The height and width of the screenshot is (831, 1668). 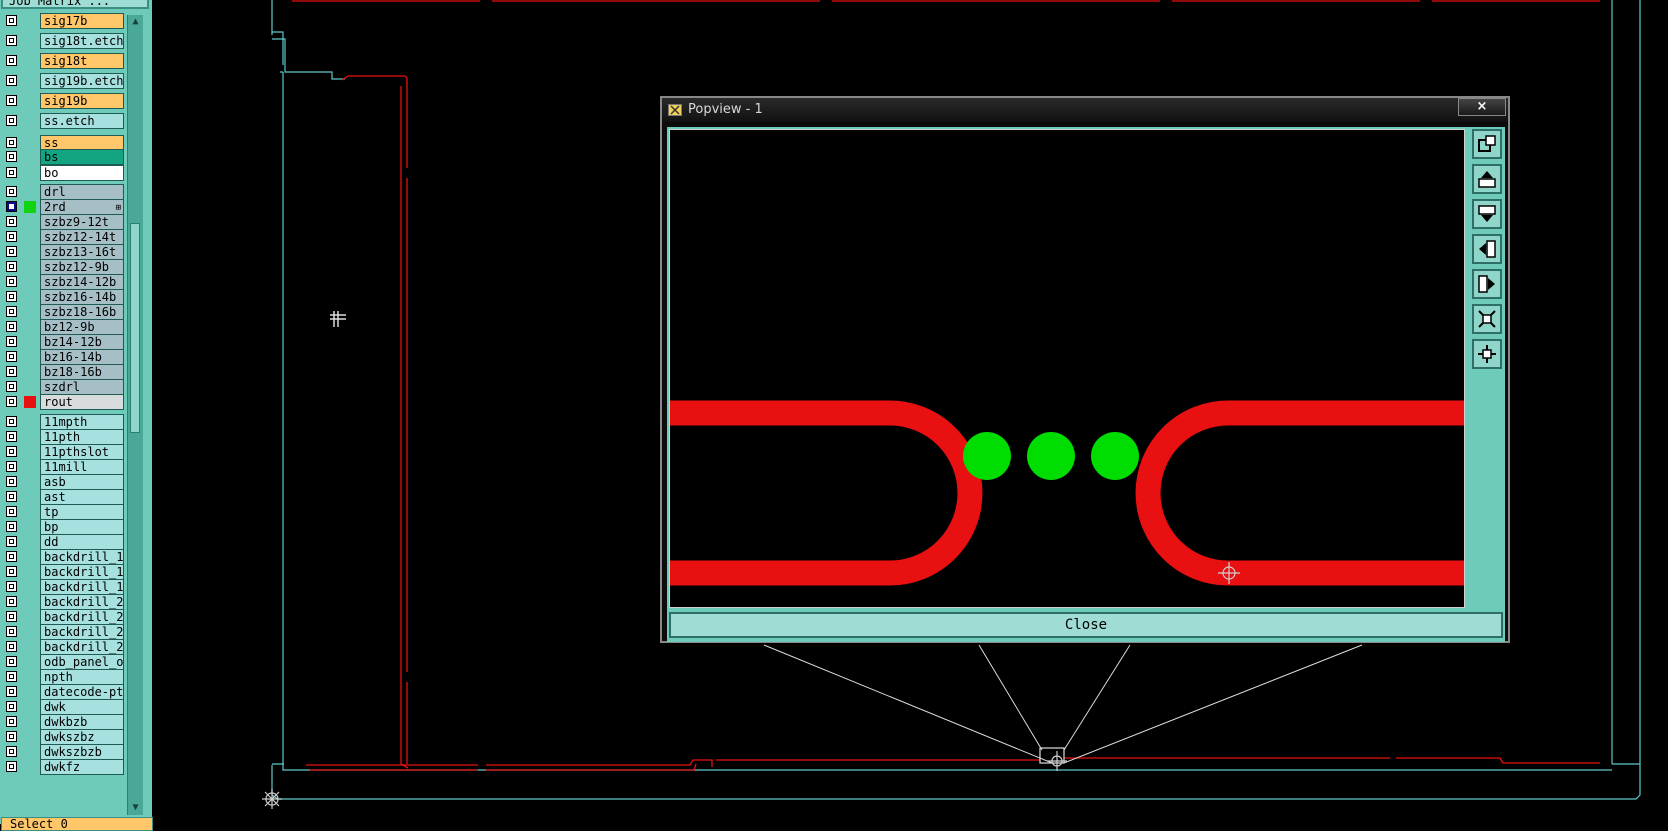 I want to click on scrollbar-thumb, so click(x=135, y=328).